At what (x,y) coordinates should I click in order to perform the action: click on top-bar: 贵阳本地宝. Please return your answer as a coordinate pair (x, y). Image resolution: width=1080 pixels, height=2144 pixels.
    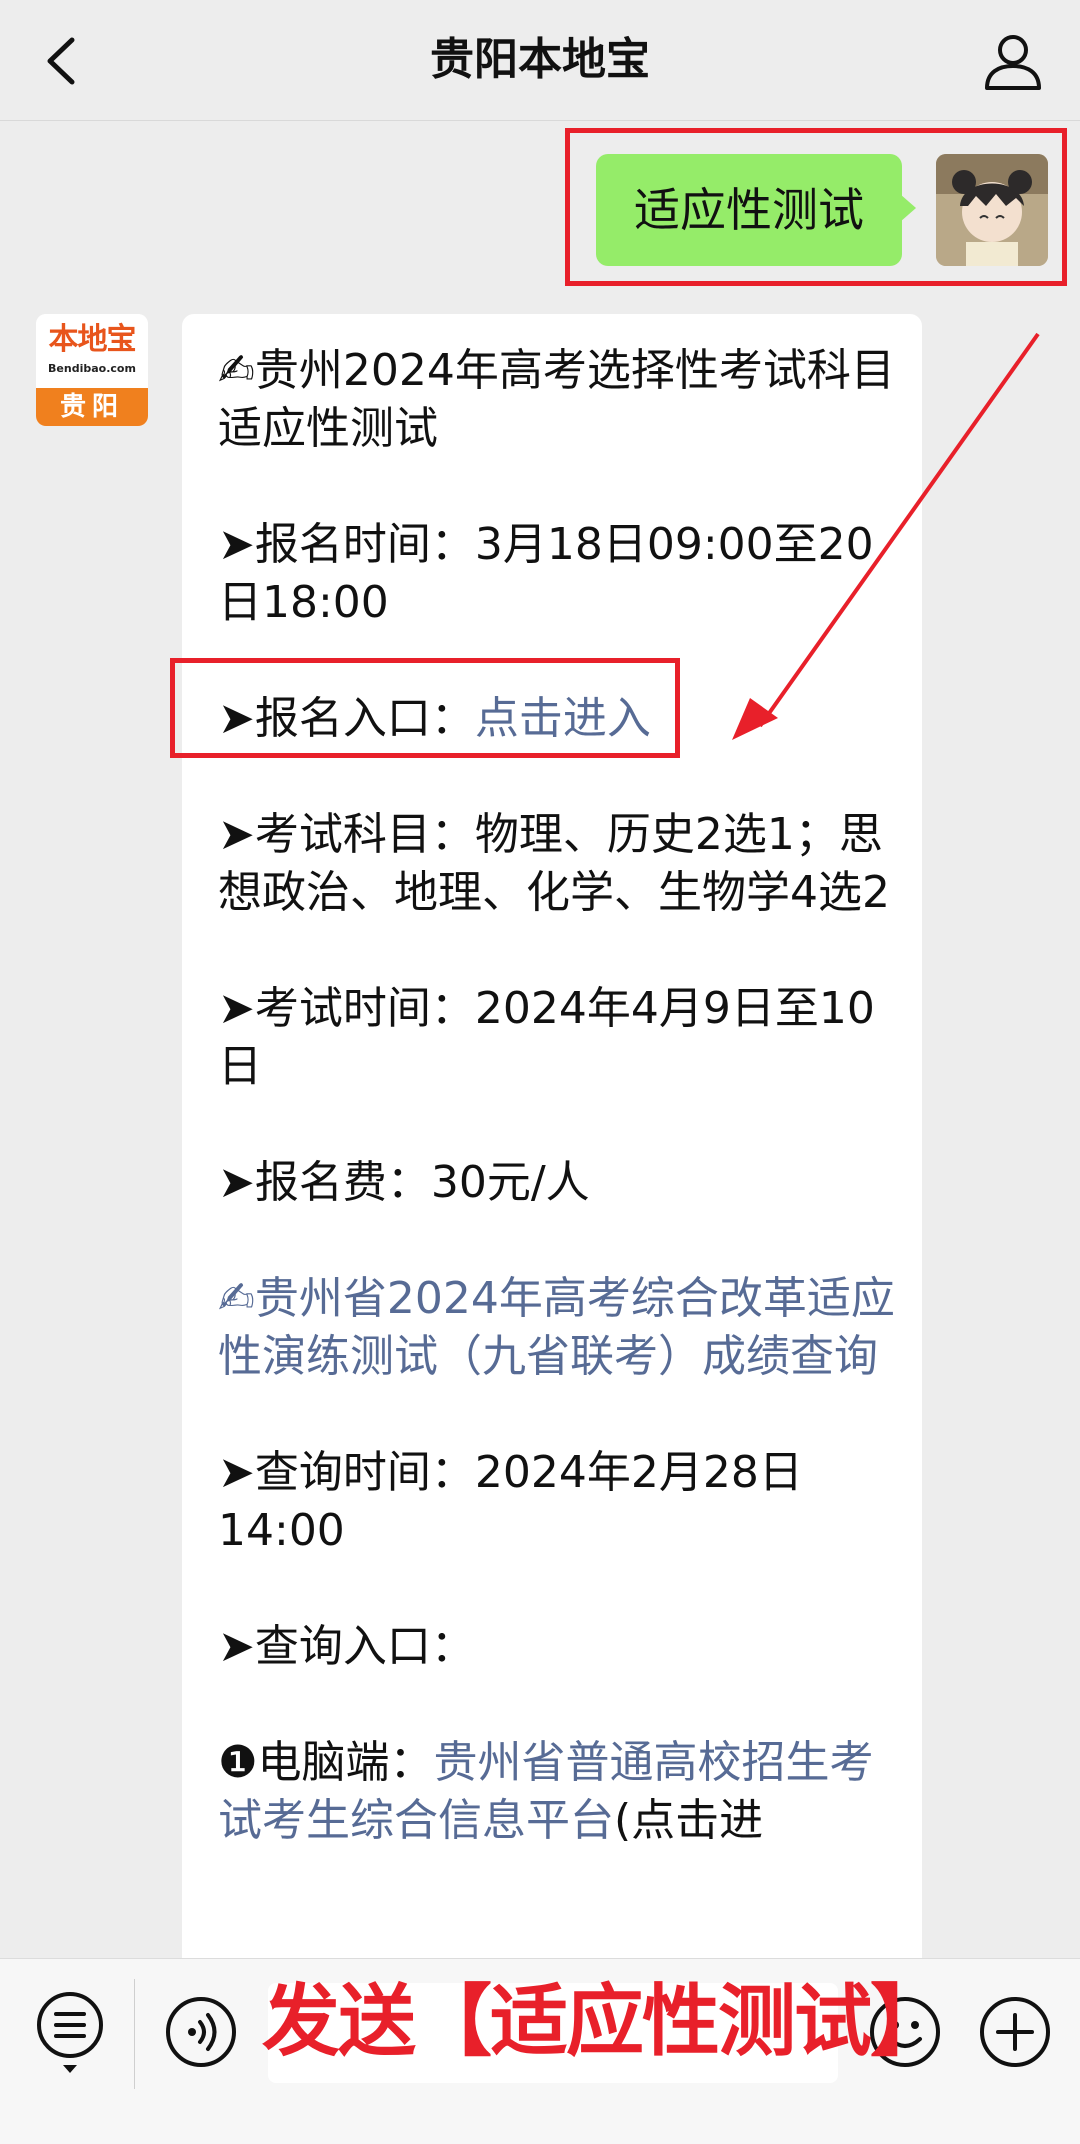
    Looking at the image, I should click on (540, 60).